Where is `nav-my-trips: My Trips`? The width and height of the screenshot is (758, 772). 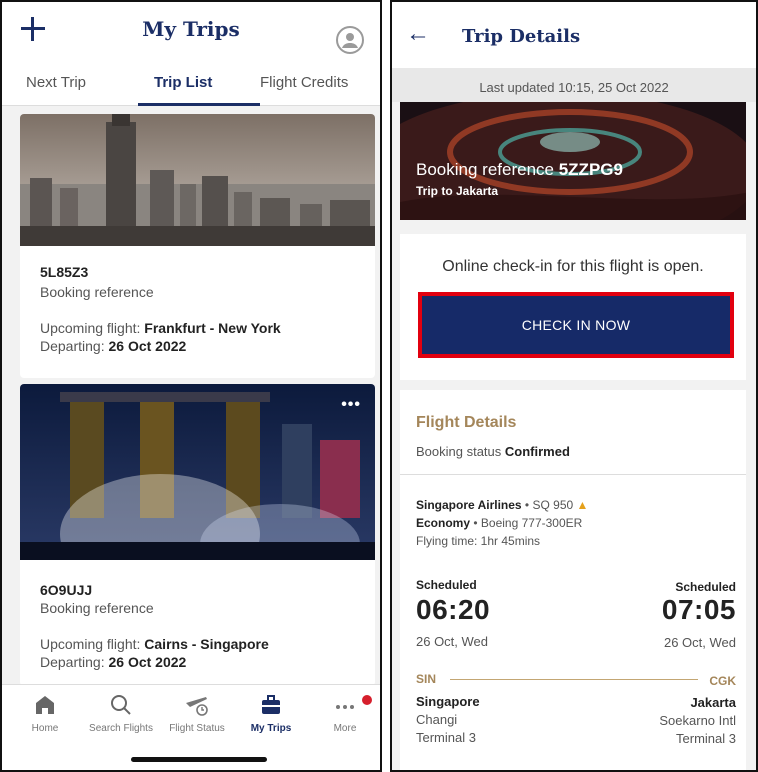 nav-my-trips: My Trips is located at coordinates (271, 712).